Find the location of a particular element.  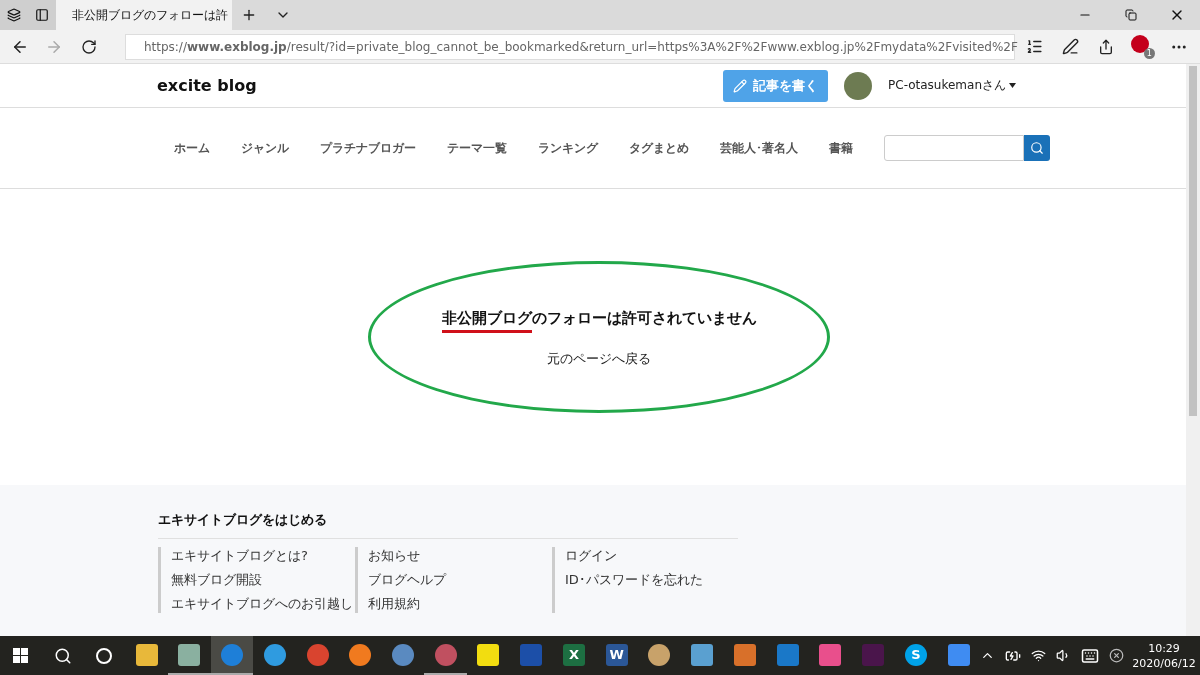

user-menu: PC-otasukemanさん is located at coordinates (952, 85).